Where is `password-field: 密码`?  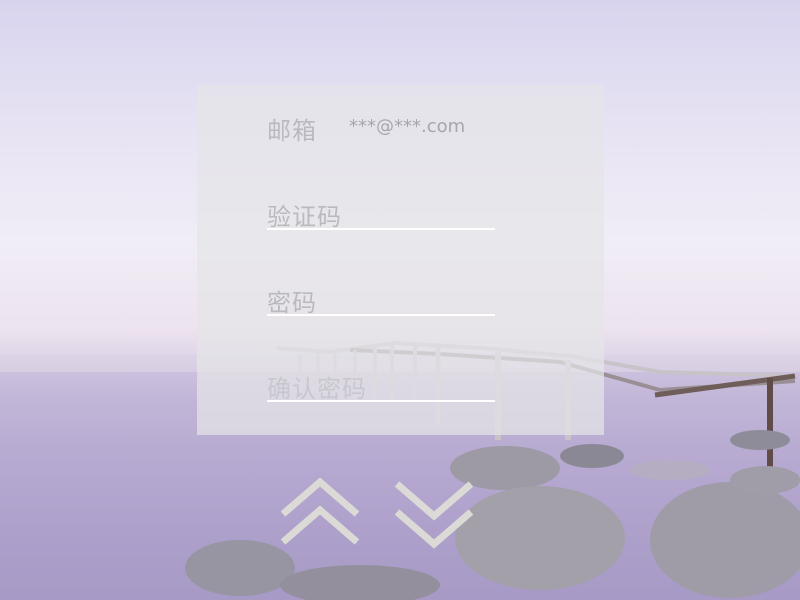
password-field: 密码 is located at coordinates (292, 300).